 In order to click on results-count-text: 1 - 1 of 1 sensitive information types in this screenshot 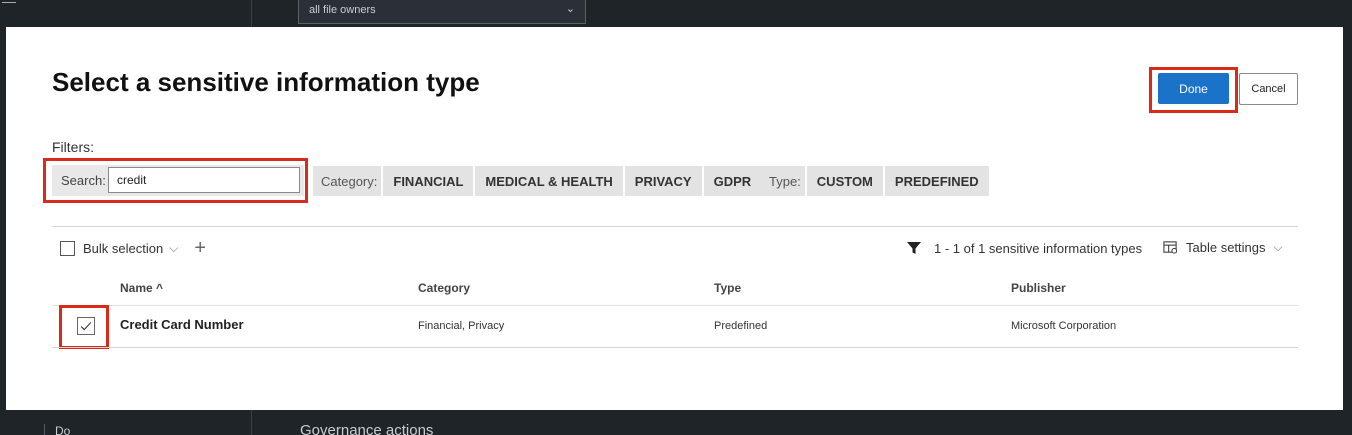, I will do `click(1038, 248)`.